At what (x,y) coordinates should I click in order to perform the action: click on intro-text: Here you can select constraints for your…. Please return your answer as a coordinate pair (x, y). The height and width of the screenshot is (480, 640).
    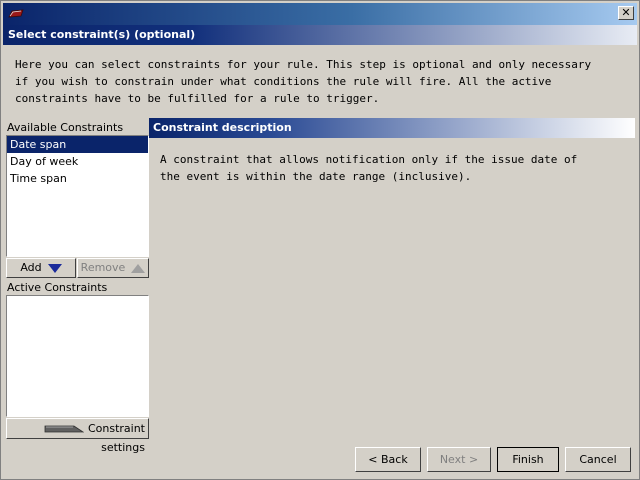
    Looking at the image, I should click on (323, 81).